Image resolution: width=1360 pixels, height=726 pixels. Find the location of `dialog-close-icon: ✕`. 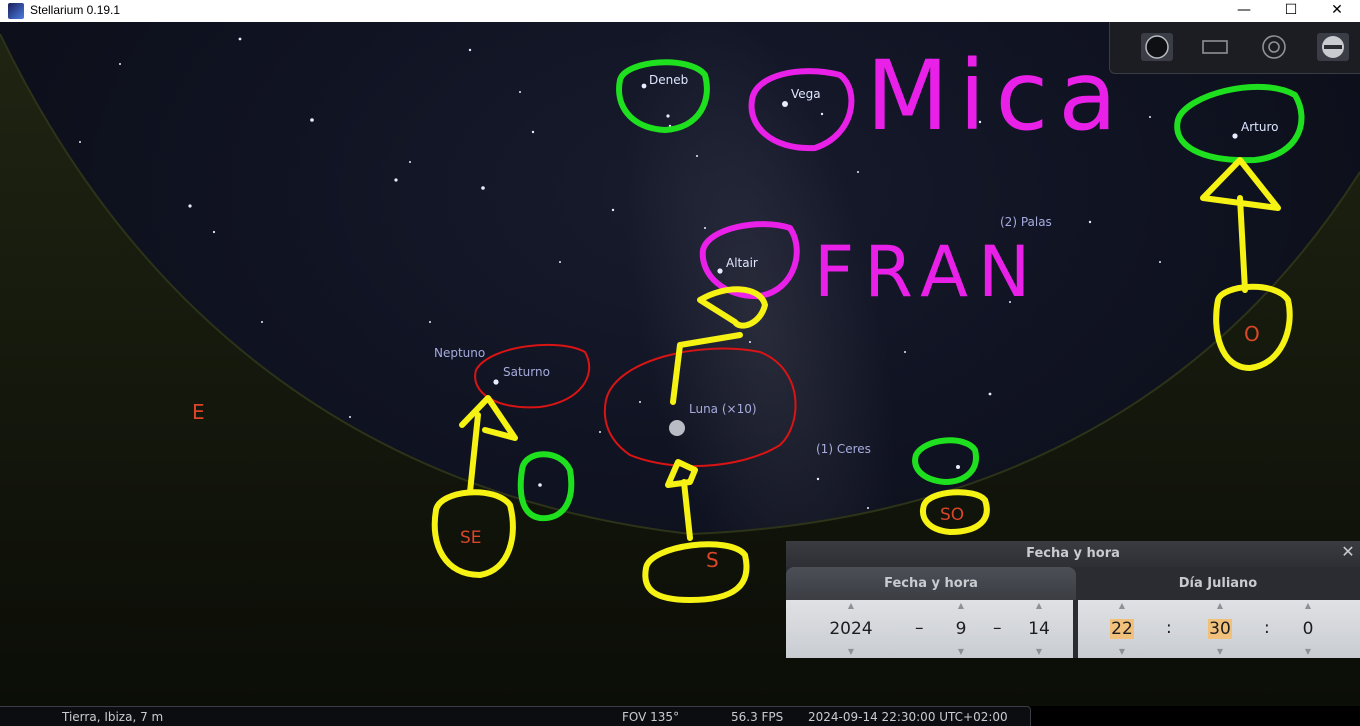

dialog-close-icon: ✕ is located at coordinates (1348, 552).